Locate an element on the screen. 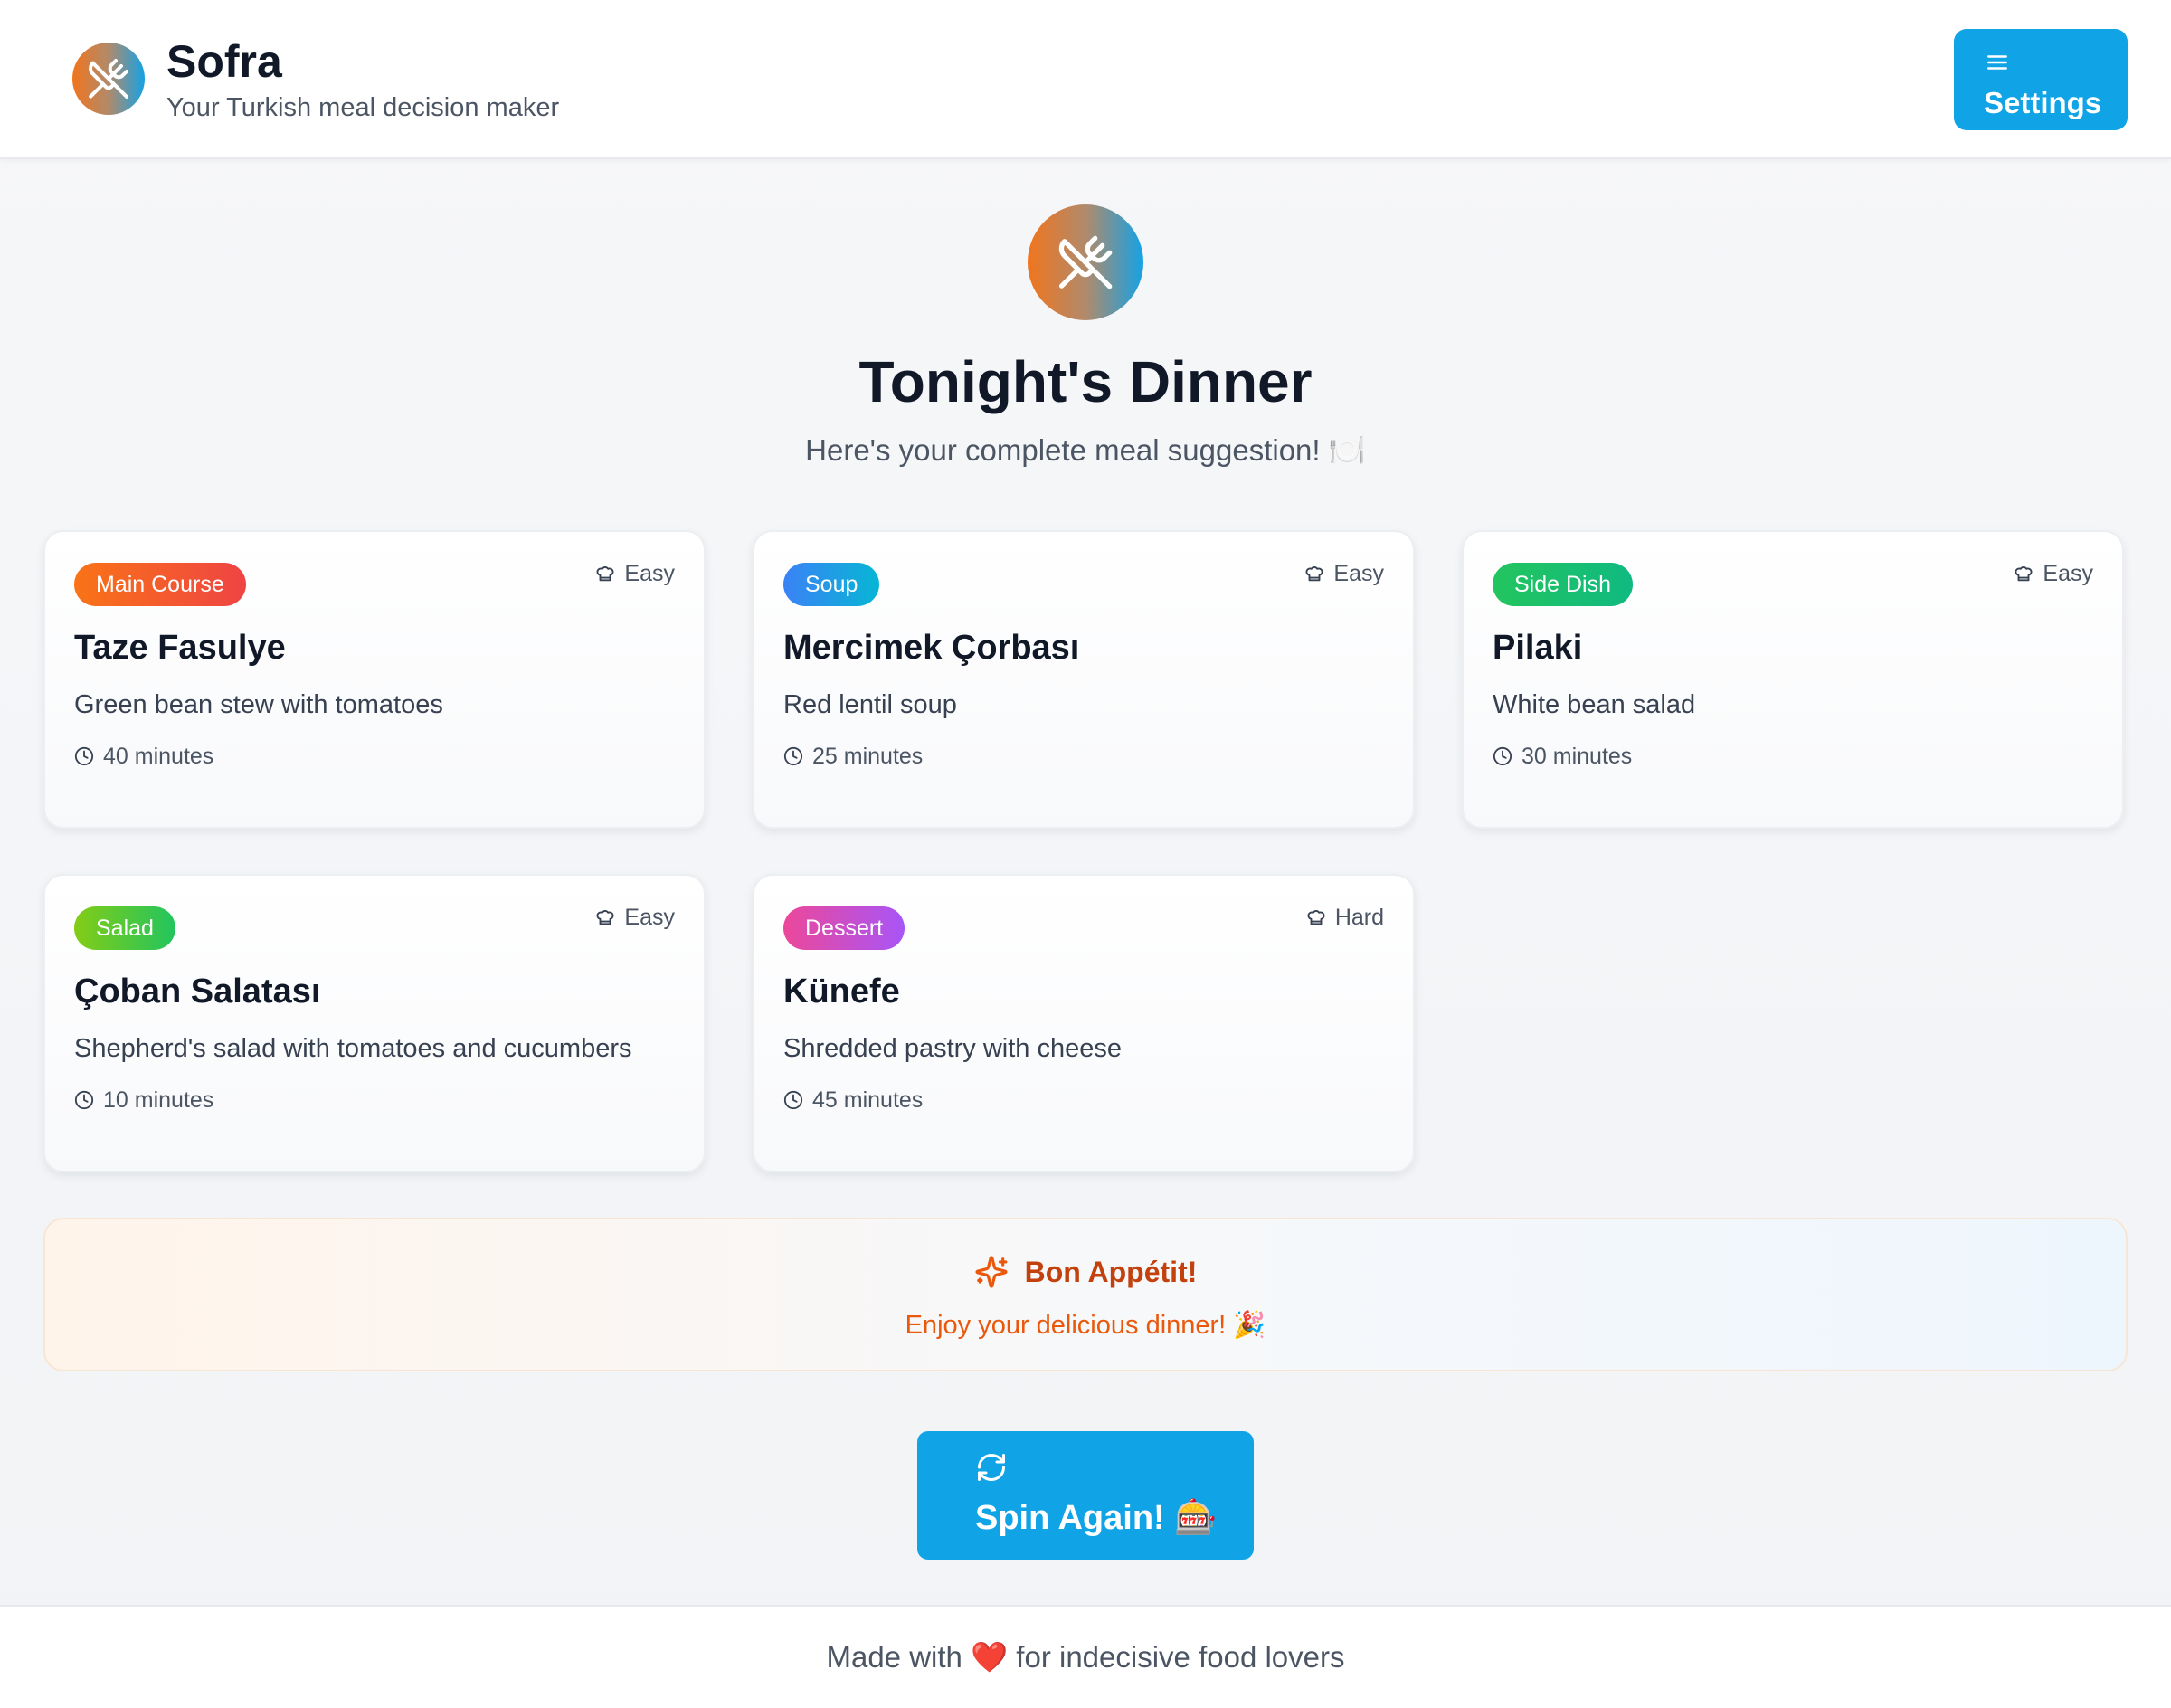 This screenshot has height=1708, width=2171. settings-label: Settings is located at coordinates (2043, 102).